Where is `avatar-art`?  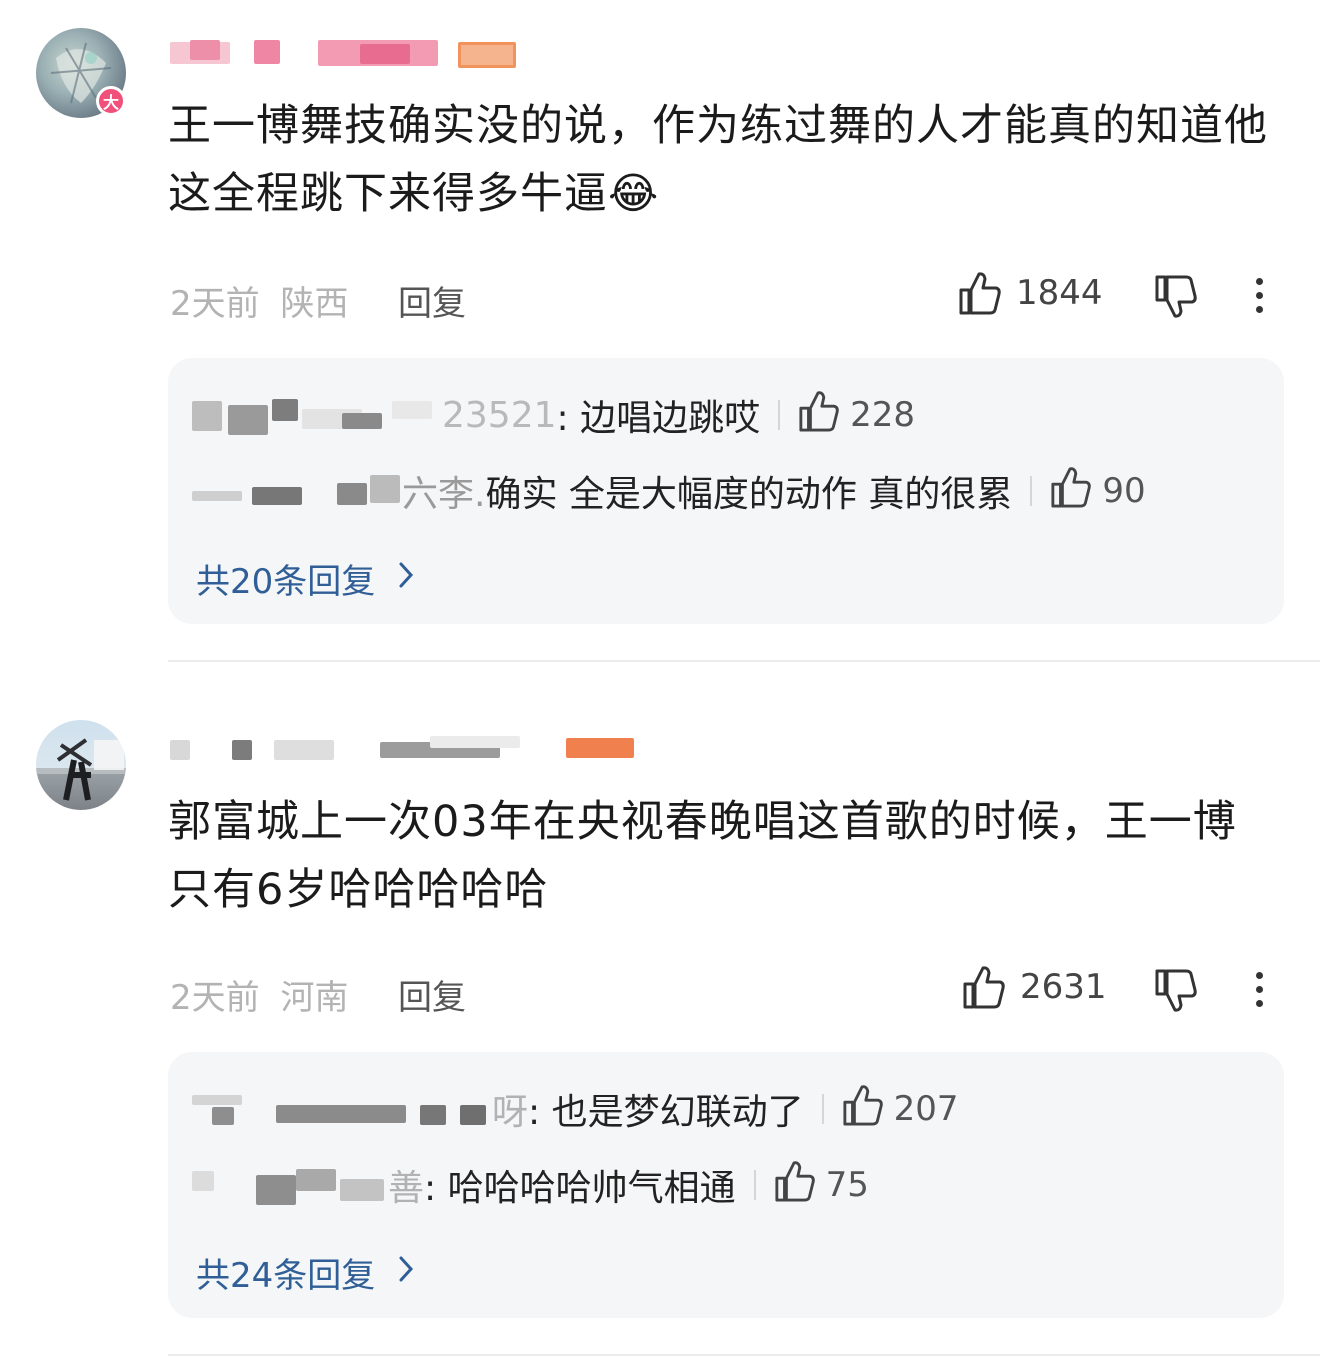
avatar-art is located at coordinates (81, 769).